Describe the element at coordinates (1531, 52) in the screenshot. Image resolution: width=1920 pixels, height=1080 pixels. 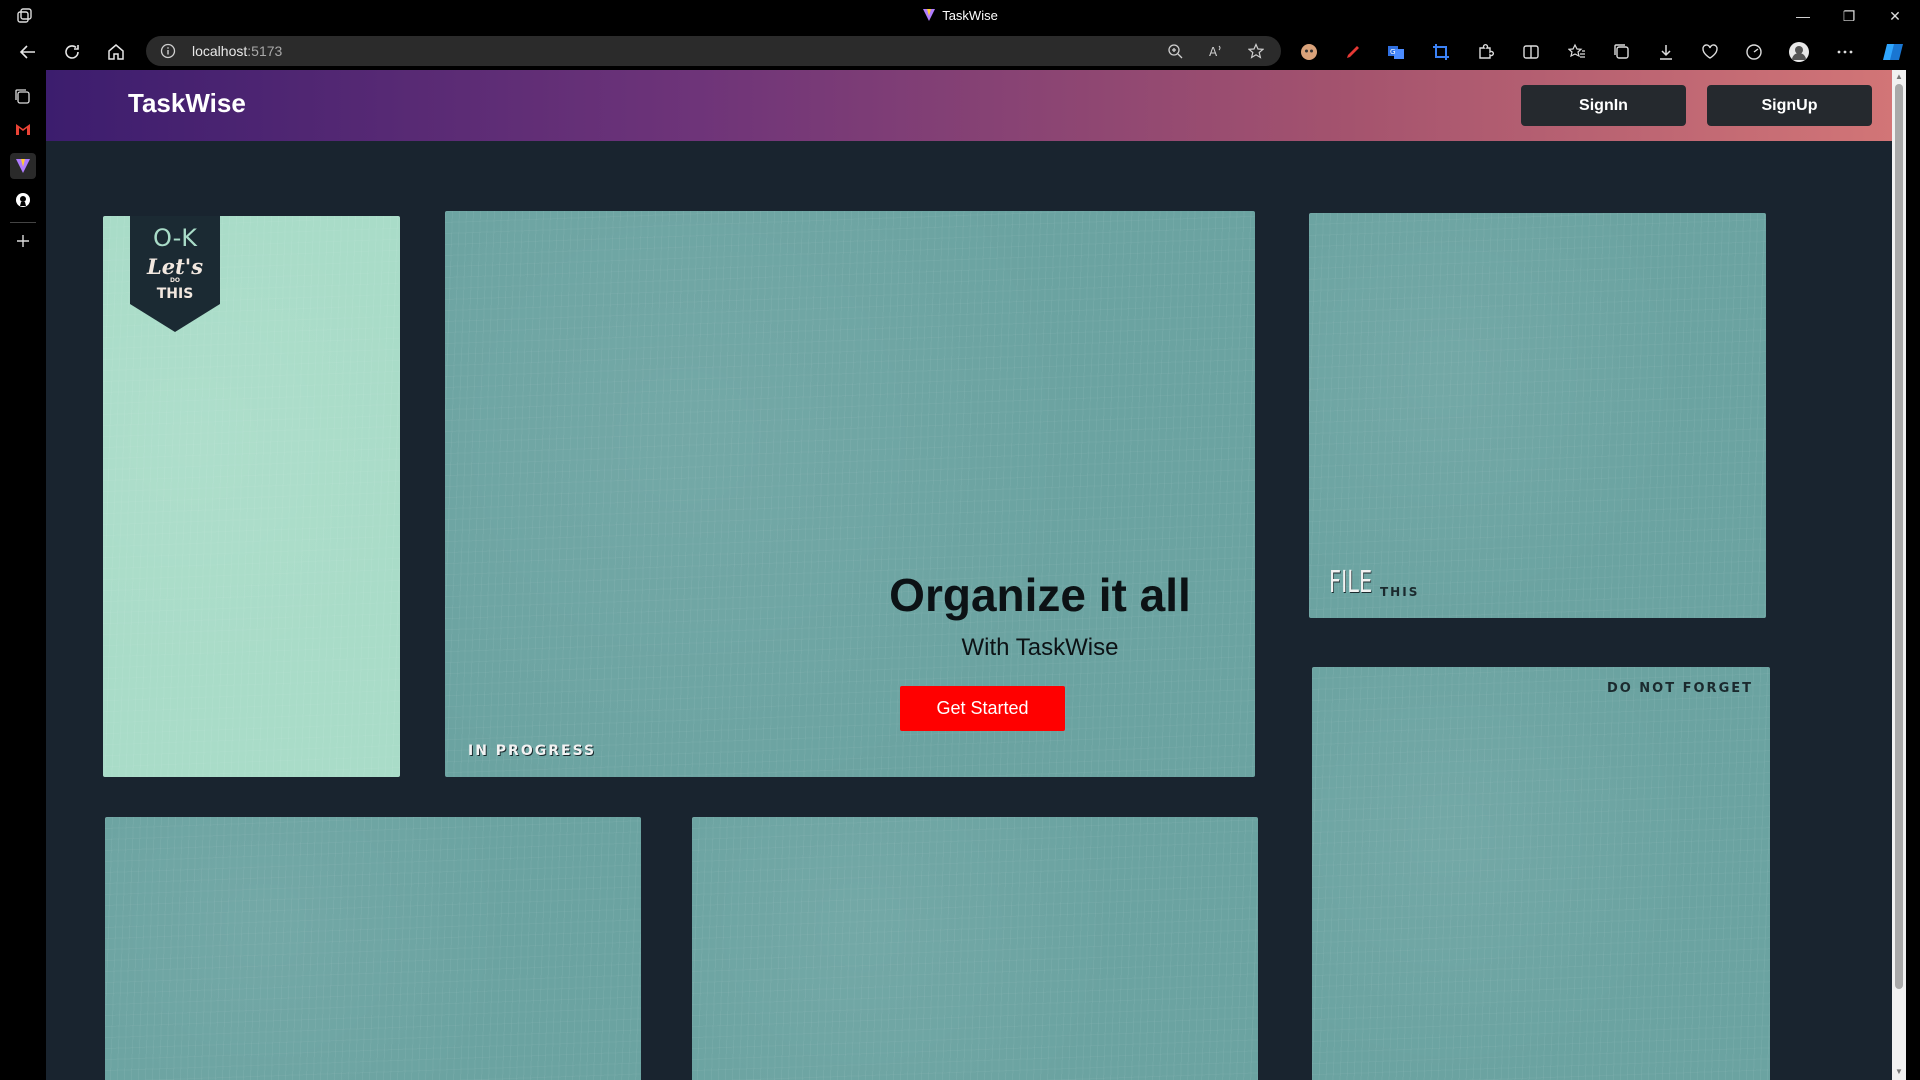
I see `split-screen-icon` at that location.